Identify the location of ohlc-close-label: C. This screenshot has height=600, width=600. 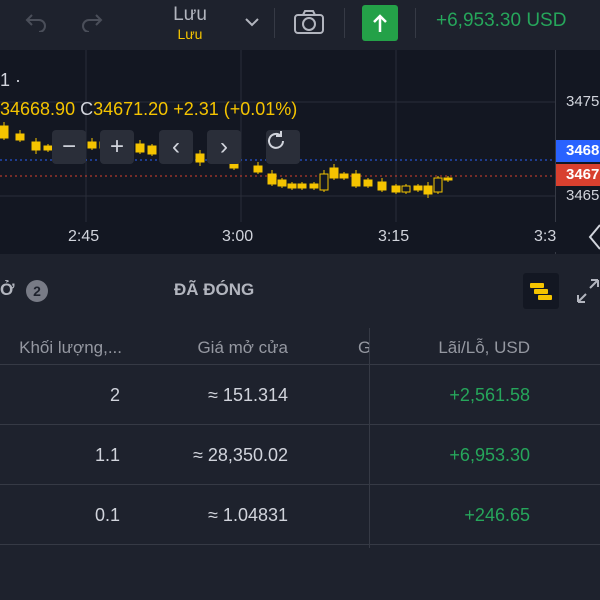
(87, 109).